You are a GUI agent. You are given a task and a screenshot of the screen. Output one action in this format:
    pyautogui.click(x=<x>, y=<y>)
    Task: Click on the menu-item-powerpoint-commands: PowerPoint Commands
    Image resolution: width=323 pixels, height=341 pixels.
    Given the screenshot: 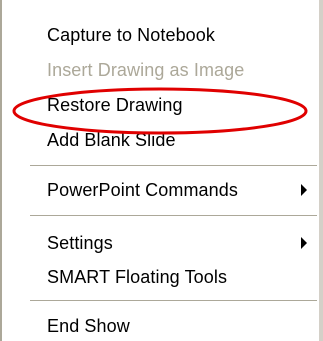 What is the action you would take?
    pyautogui.click(x=158, y=190)
    